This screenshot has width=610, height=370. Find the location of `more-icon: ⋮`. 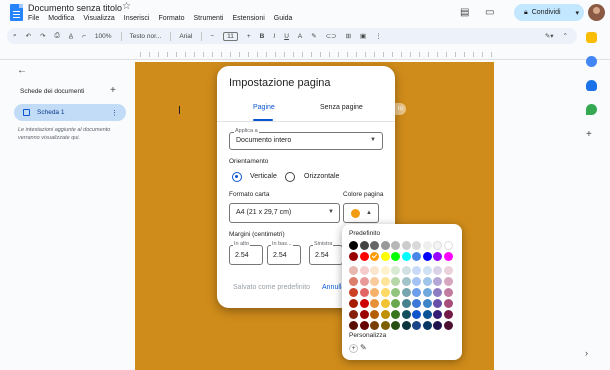

more-icon: ⋮ is located at coordinates (378, 36).